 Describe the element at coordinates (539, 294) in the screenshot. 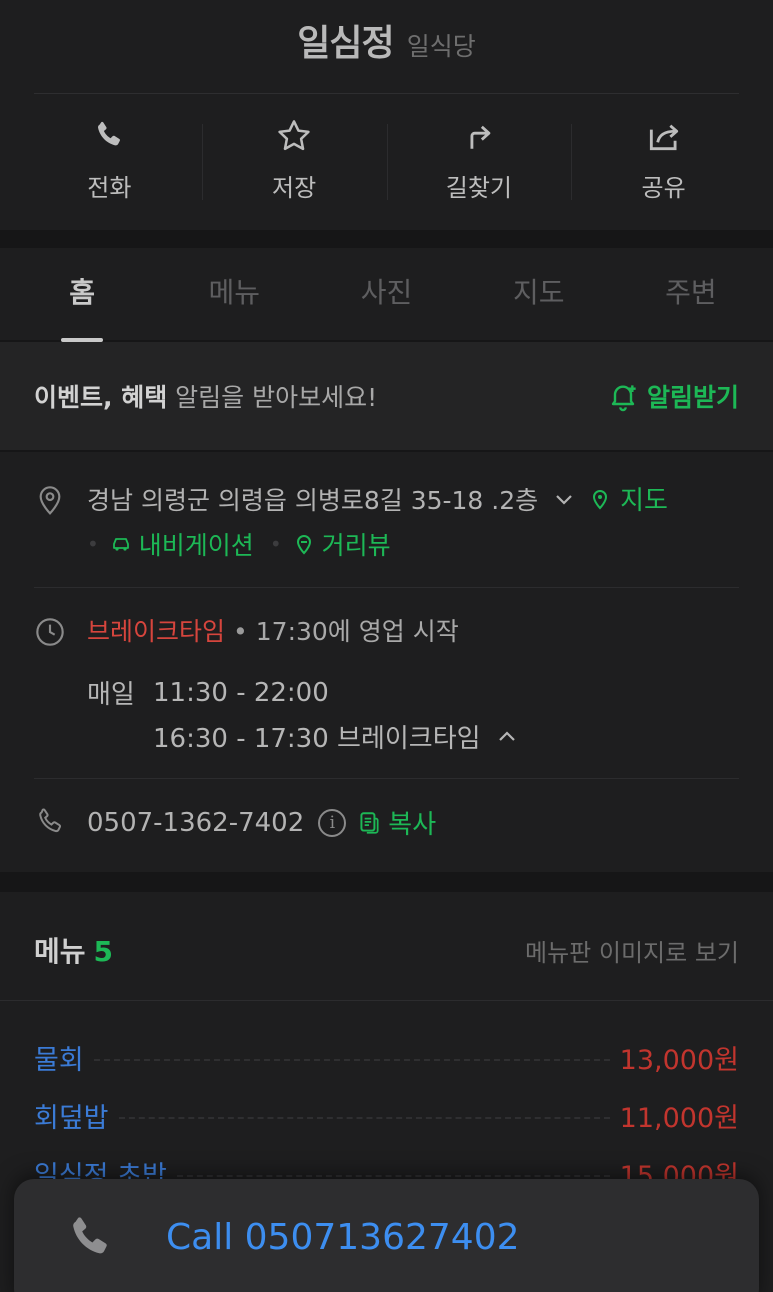

I see `tab-map: 지도` at that location.